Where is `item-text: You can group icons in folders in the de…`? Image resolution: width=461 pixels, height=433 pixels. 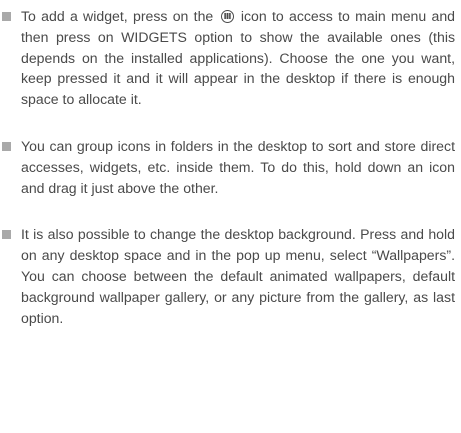
item-text: You can group icons in folders in the de… is located at coordinates (238, 166).